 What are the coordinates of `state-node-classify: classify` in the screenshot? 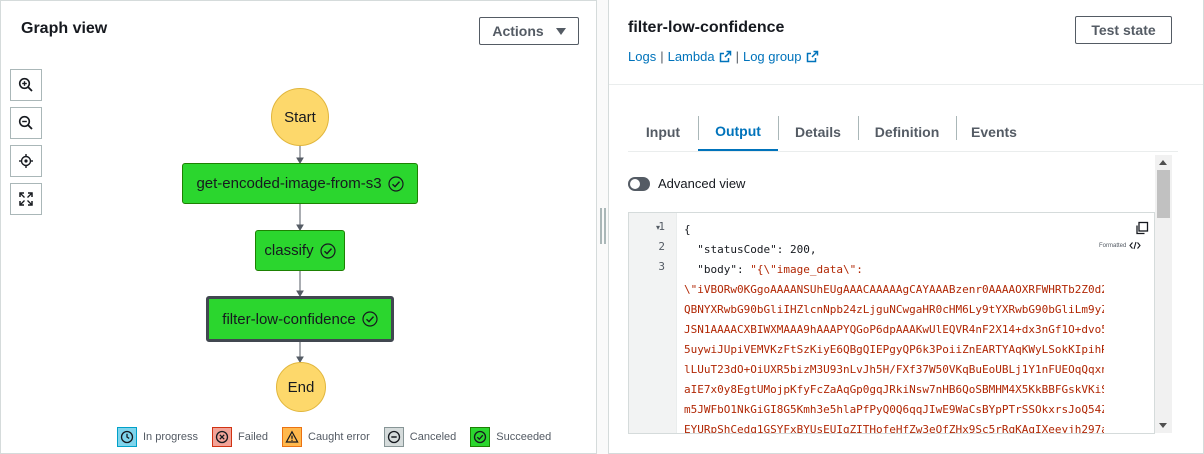 It's located at (300, 250).